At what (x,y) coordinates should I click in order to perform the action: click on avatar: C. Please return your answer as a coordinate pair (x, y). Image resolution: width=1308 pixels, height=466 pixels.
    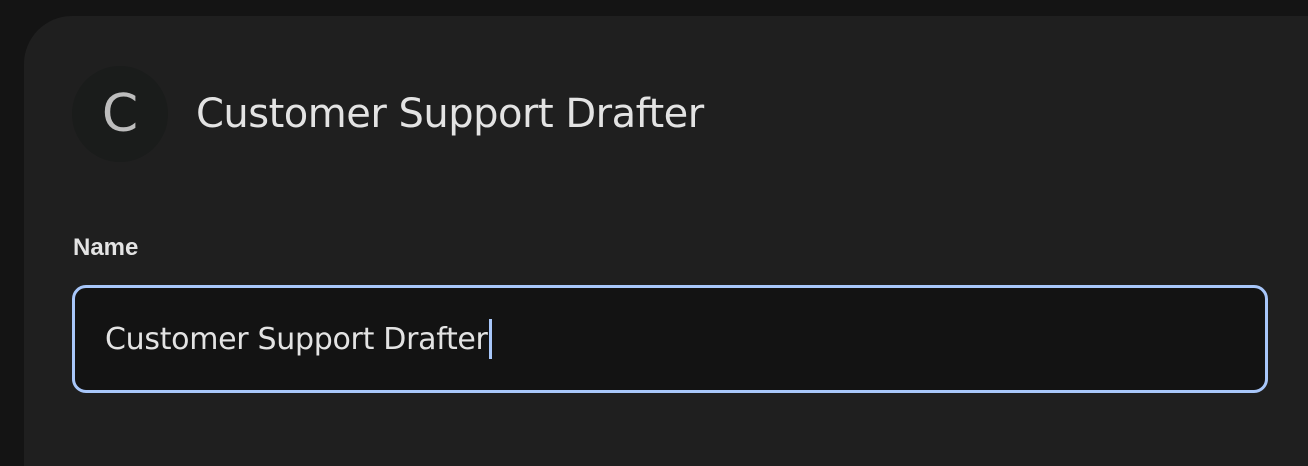
    Looking at the image, I should click on (120, 114).